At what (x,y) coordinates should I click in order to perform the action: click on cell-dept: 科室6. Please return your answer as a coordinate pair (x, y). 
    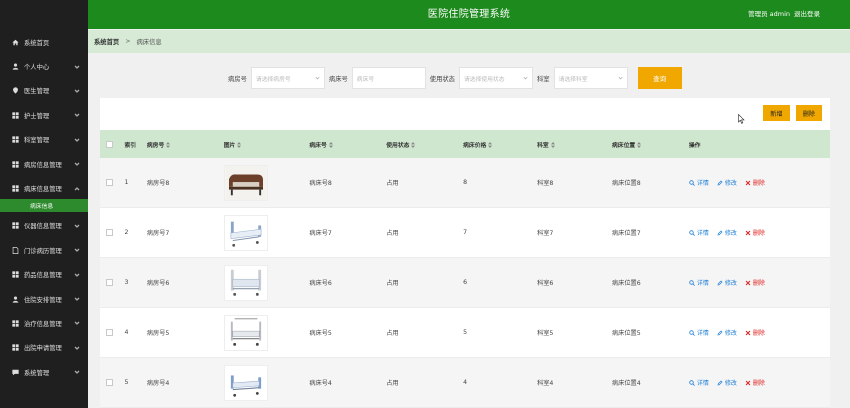
    Looking at the image, I should click on (545, 283).